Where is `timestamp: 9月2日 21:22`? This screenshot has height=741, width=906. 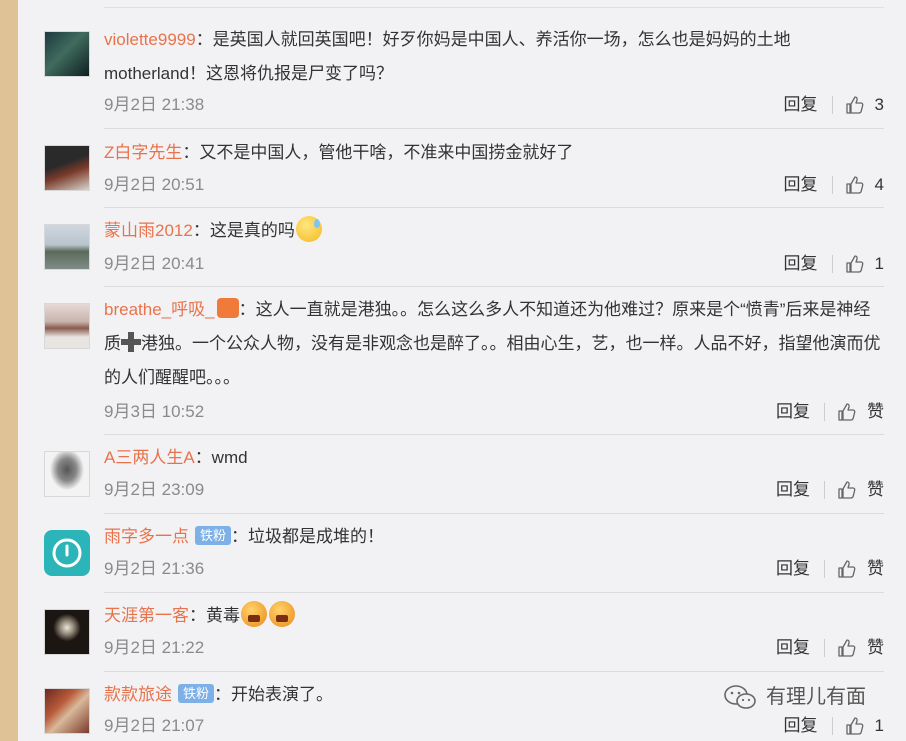 timestamp: 9月2日 21:22 is located at coordinates (154, 647).